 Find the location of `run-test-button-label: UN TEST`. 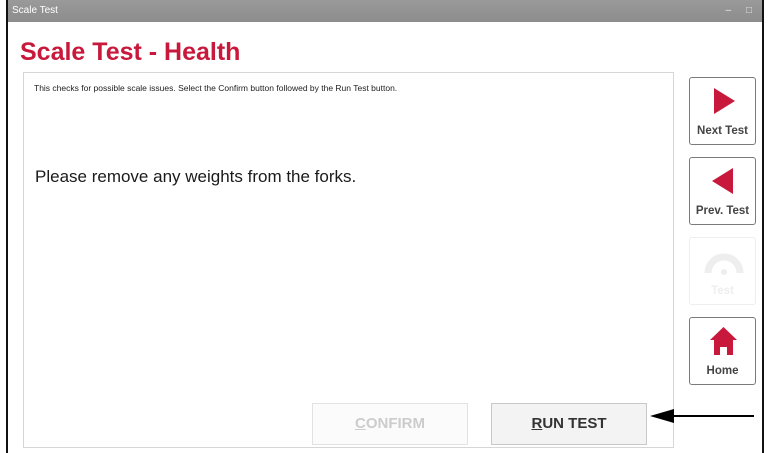

run-test-button-label: UN TEST is located at coordinates (574, 423).